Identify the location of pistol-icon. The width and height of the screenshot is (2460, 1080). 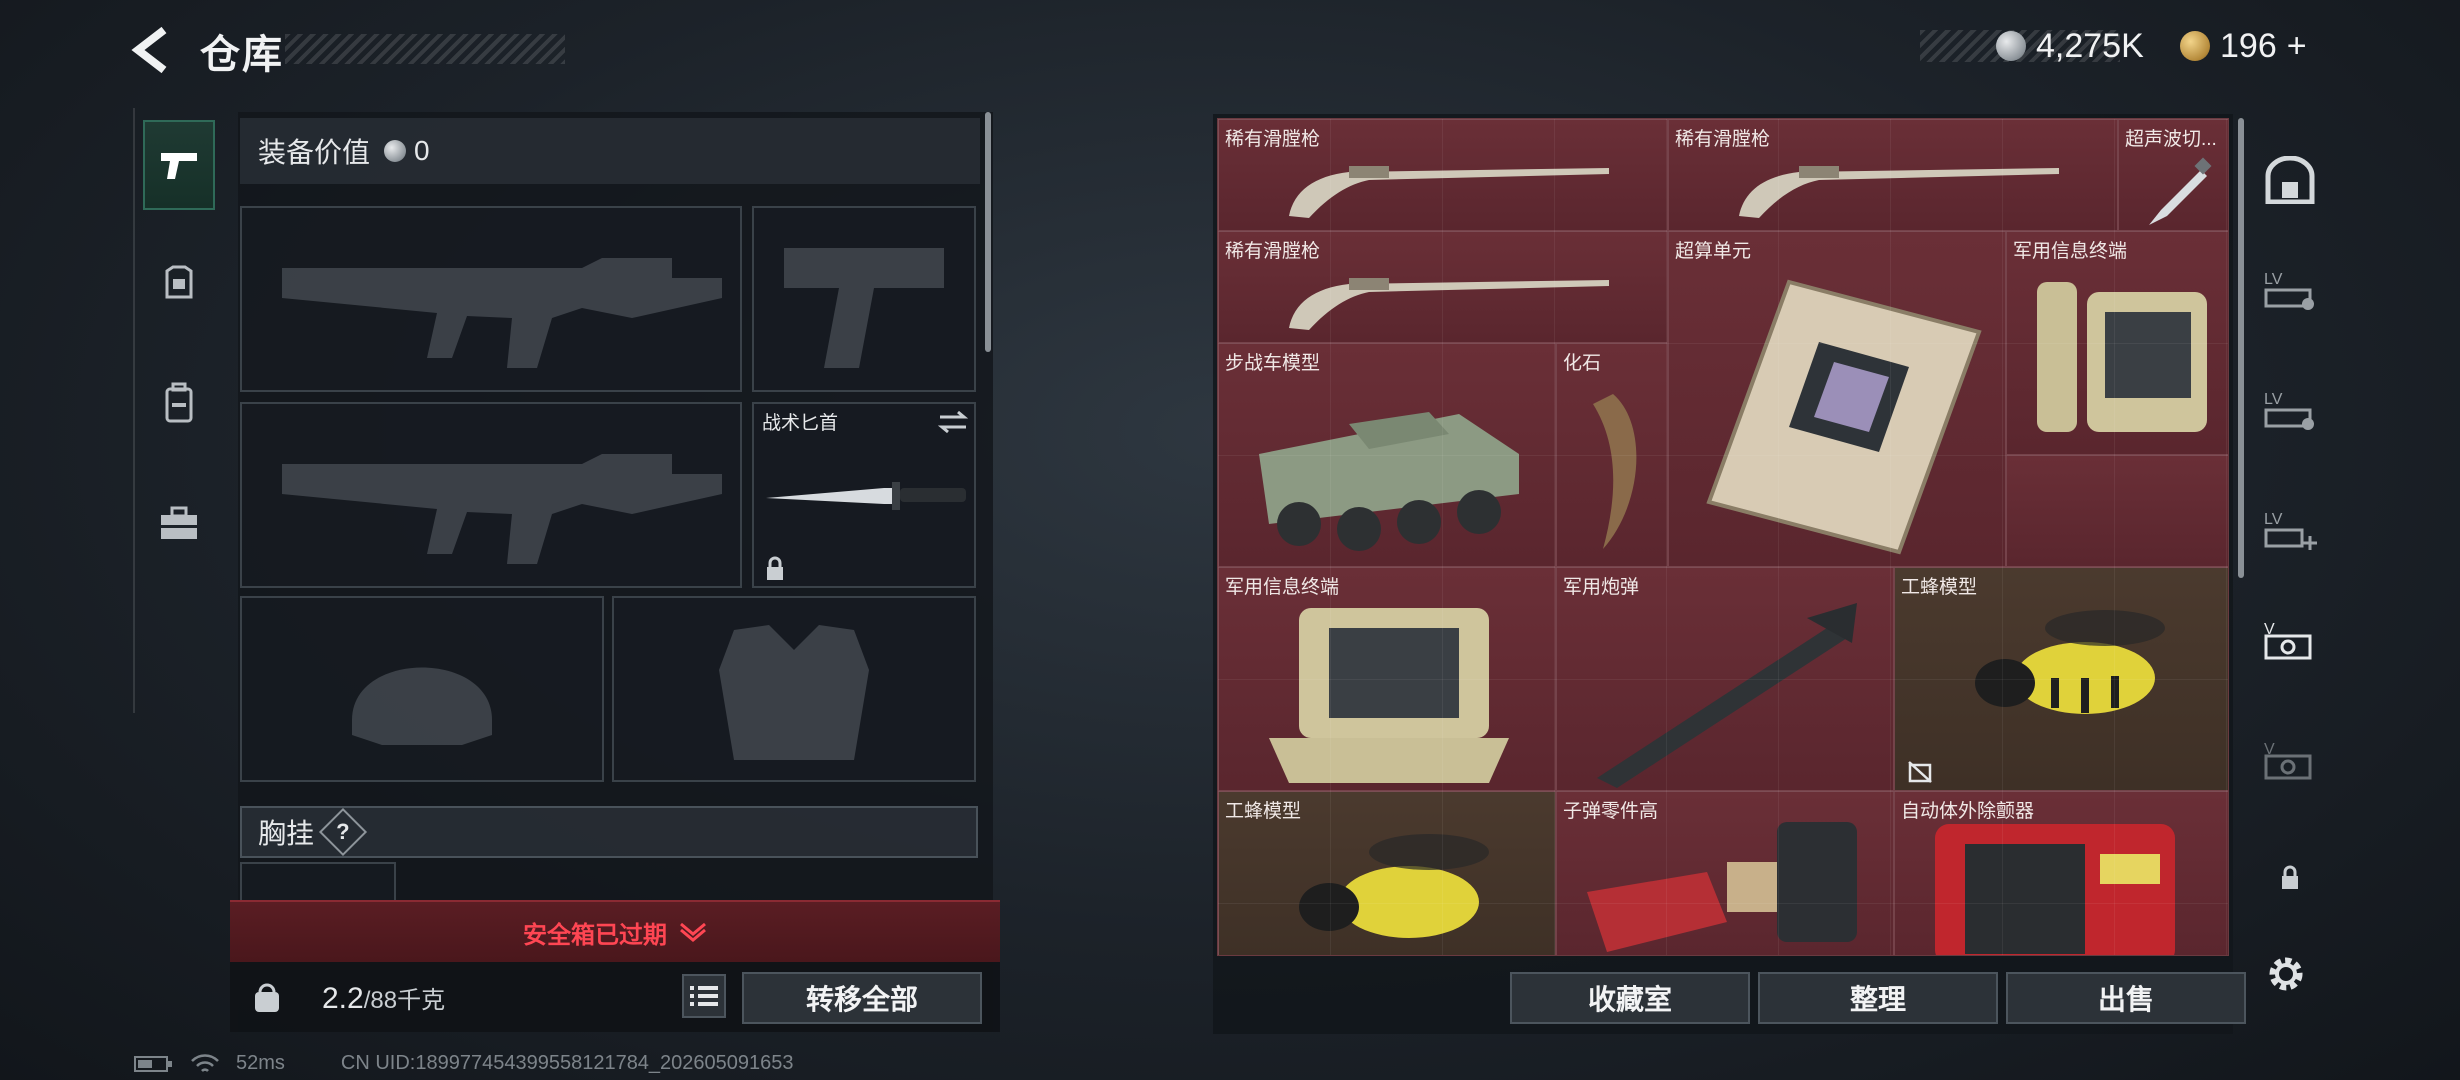
(179, 166).